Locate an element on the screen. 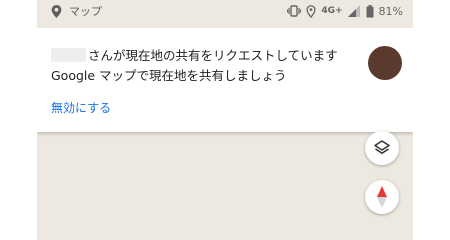  status-bar: マップ 4G+ 81% is located at coordinates (225, 11).